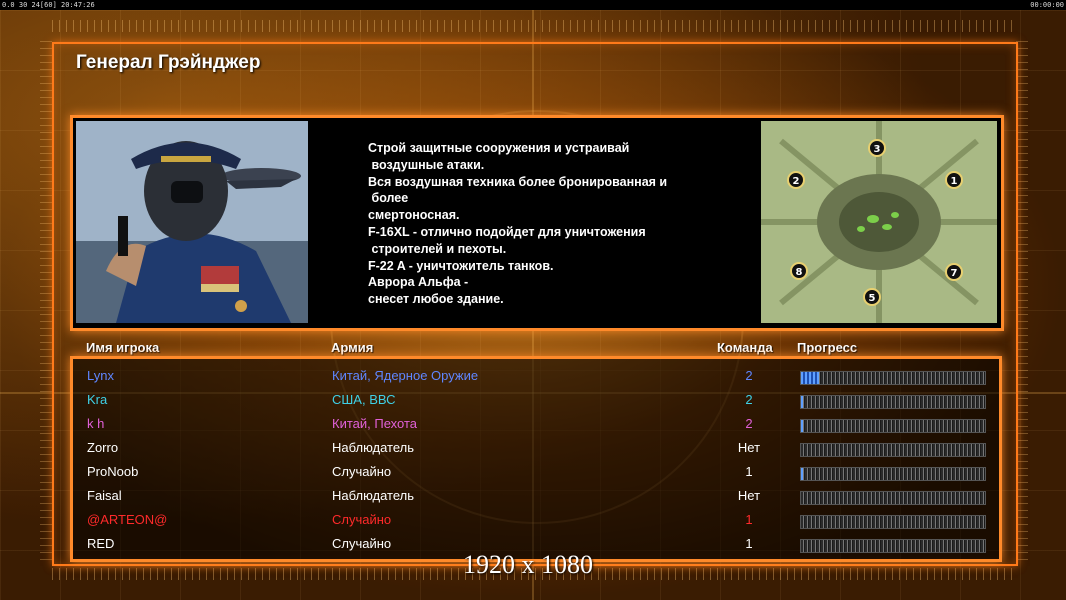 The width and height of the screenshot is (1066, 600). Describe the element at coordinates (46, 300) in the screenshot. I see `ruler-left` at that location.